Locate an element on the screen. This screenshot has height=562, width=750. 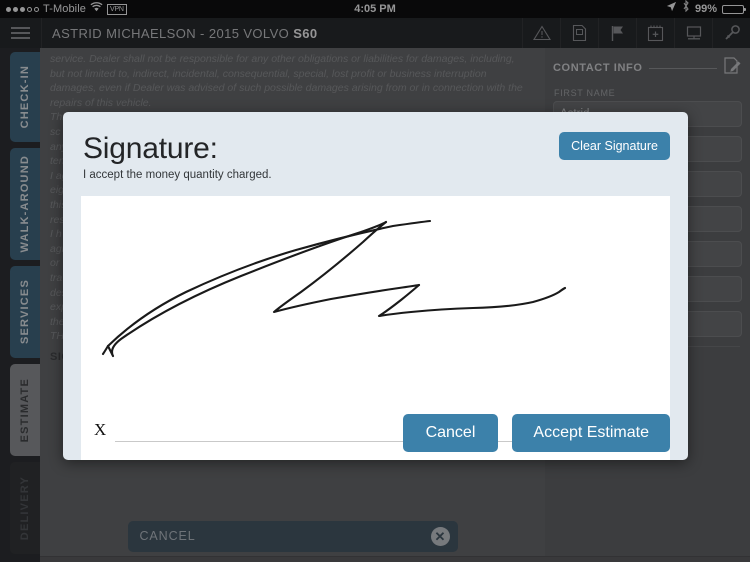
clear-signature-button: Clear Signature is located at coordinates (614, 146).